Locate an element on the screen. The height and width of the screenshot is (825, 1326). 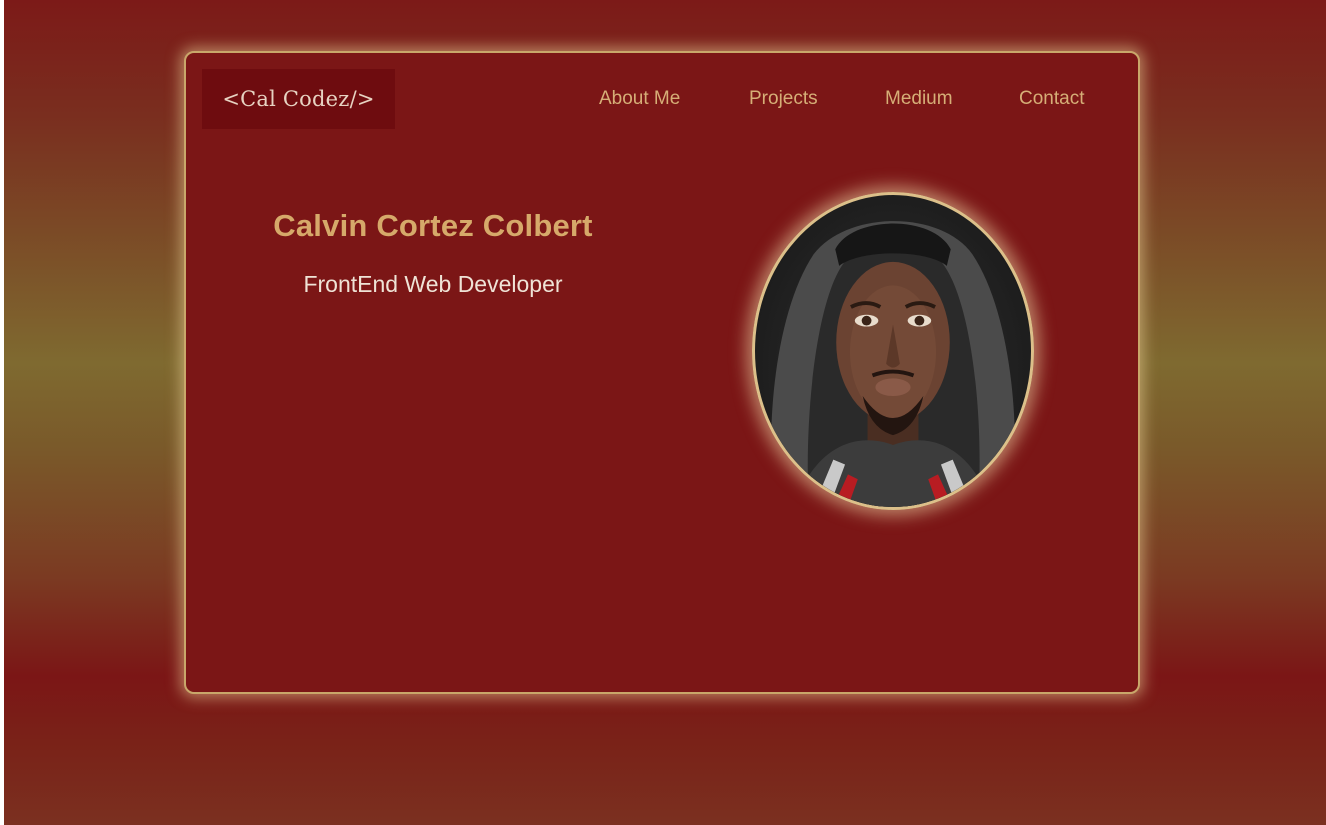
nav-link-medium: Medium is located at coordinates (919, 99).